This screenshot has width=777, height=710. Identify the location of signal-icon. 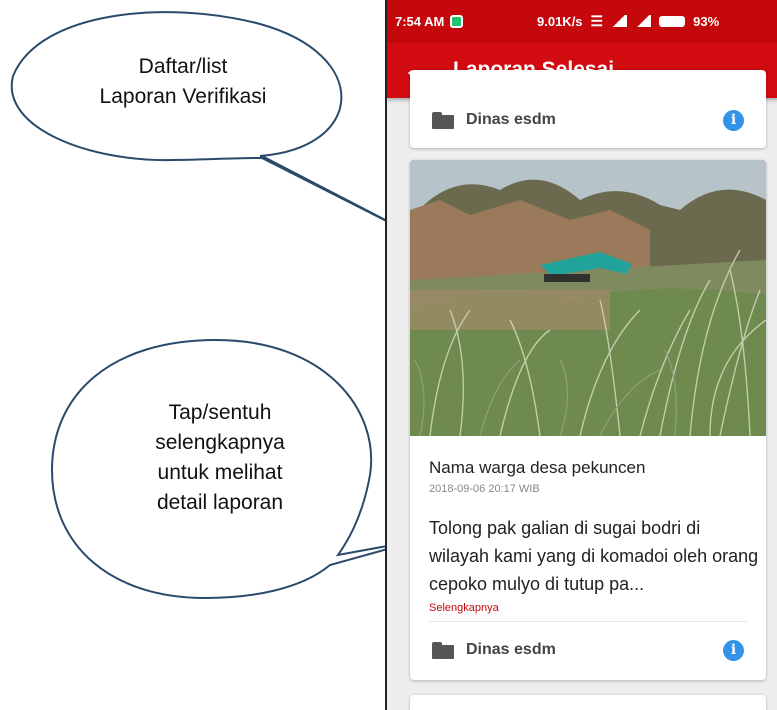
(619, 21).